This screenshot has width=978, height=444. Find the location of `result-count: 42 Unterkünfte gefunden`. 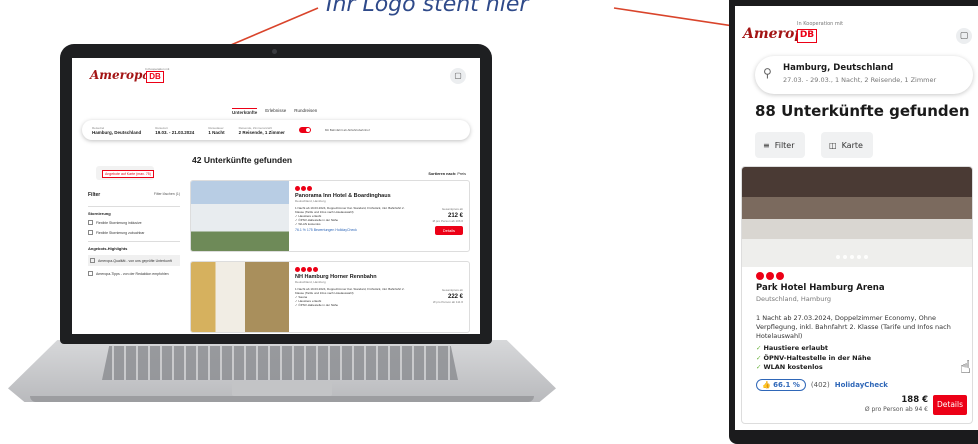

result-count: 42 Unterkünfte gefunden is located at coordinates (242, 160).